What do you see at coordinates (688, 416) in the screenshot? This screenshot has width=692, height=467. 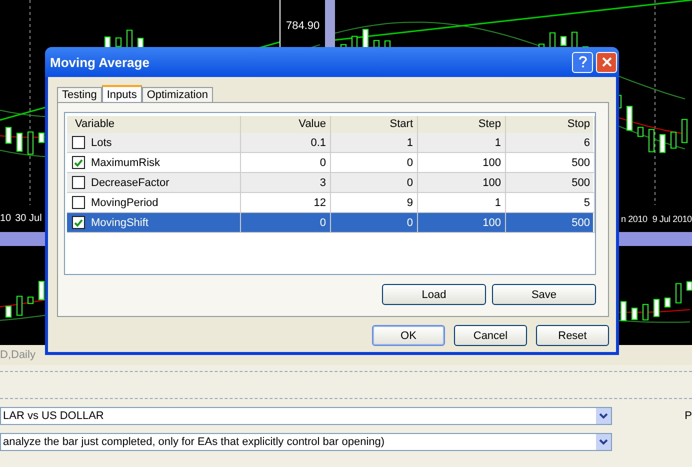 I see `field-label: P` at bounding box center [688, 416].